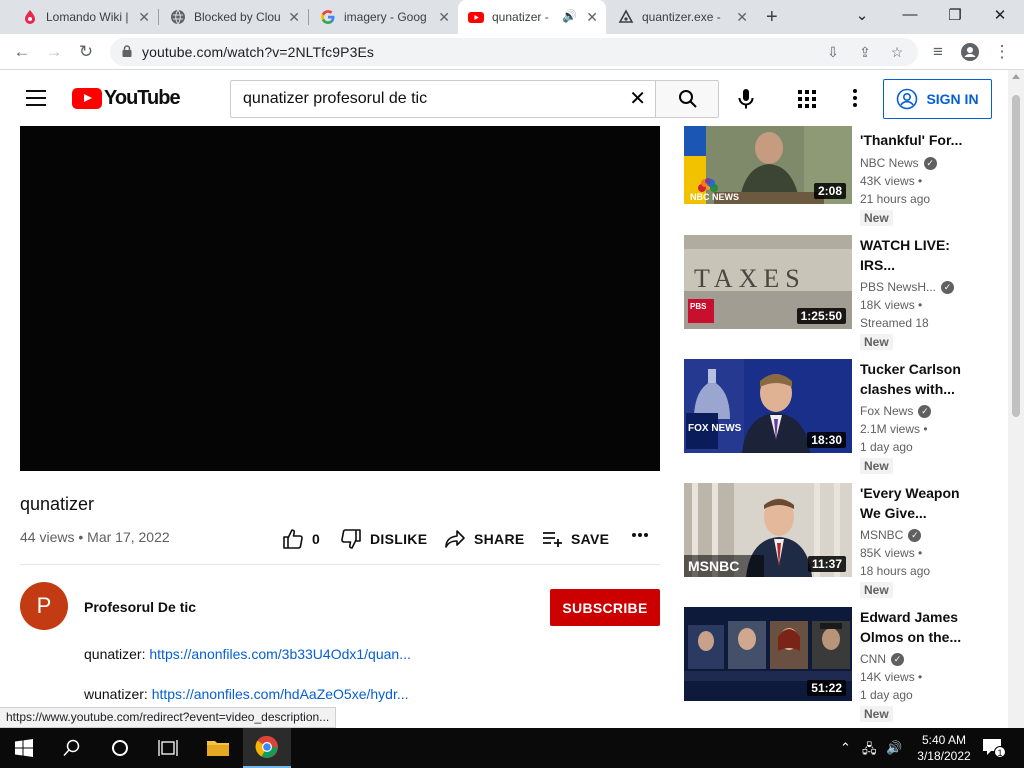 This screenshot has width=1024, height=768. I want to click on notification-center-button: 1, so click(994, 748).